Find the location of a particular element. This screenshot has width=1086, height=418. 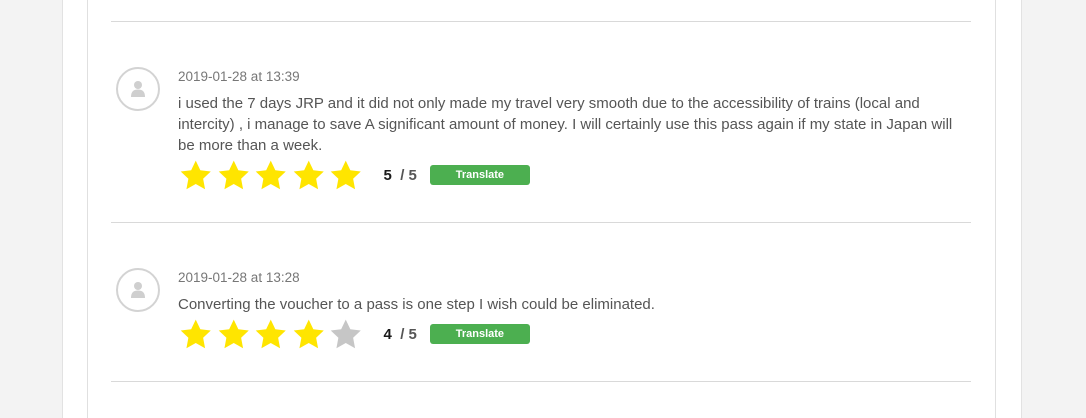

rating-score: 5 / 5 is located at coordinates (400, 175).